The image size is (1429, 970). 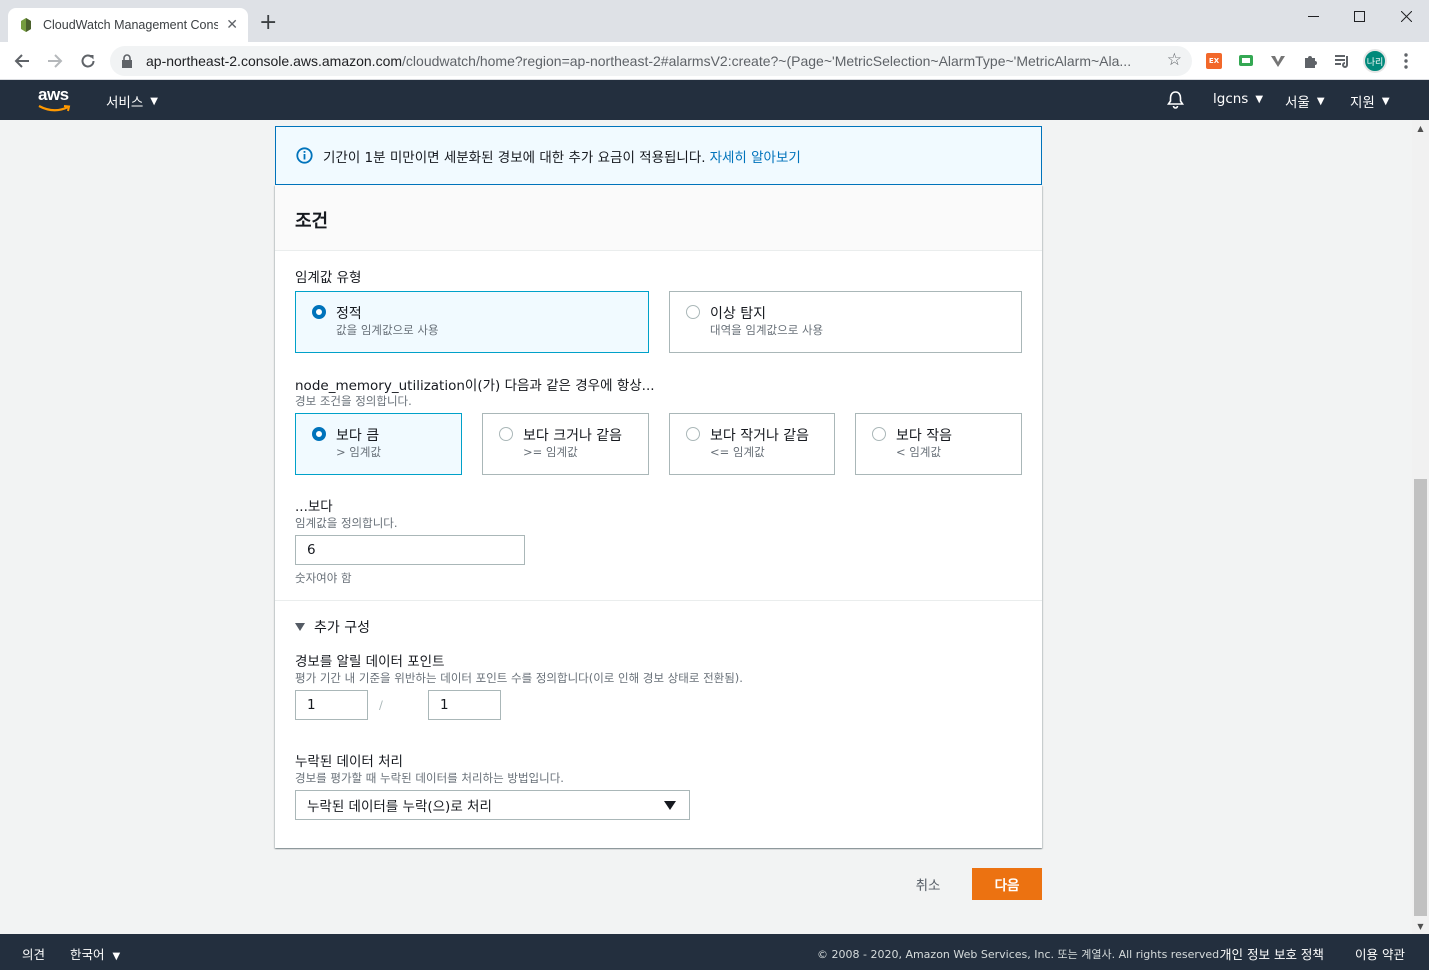 What do you see at coordinates (1297, 103) in the screenshot?
I see `region-label: 서울` at bounding box center [1297, 103].